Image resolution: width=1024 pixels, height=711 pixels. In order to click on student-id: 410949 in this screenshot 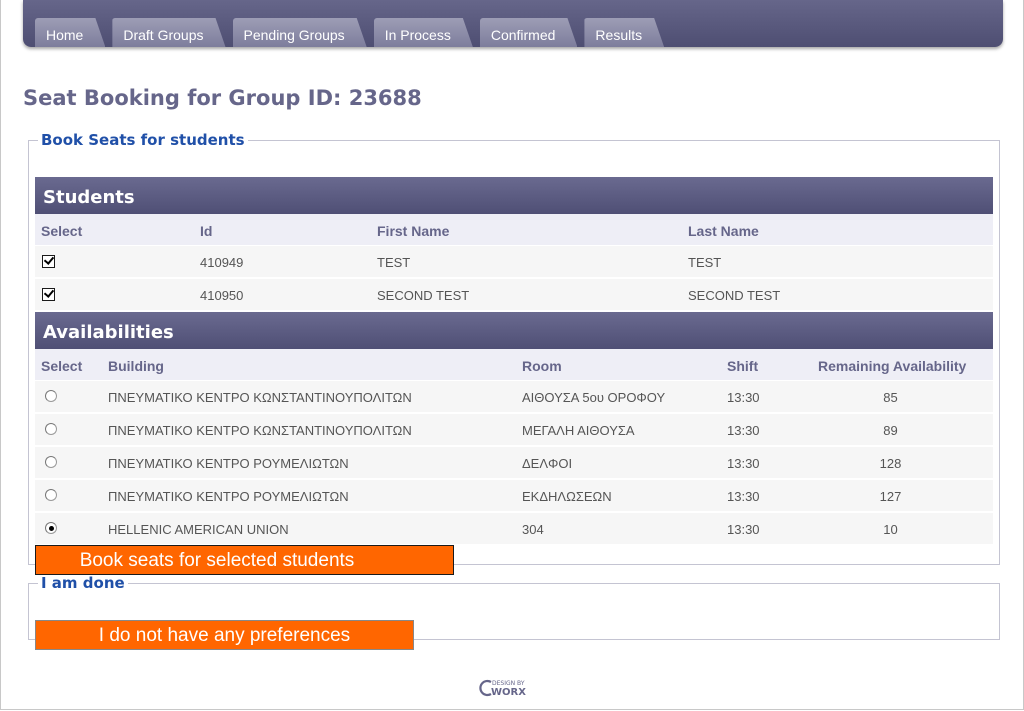, I will do `click(222, 262)`.